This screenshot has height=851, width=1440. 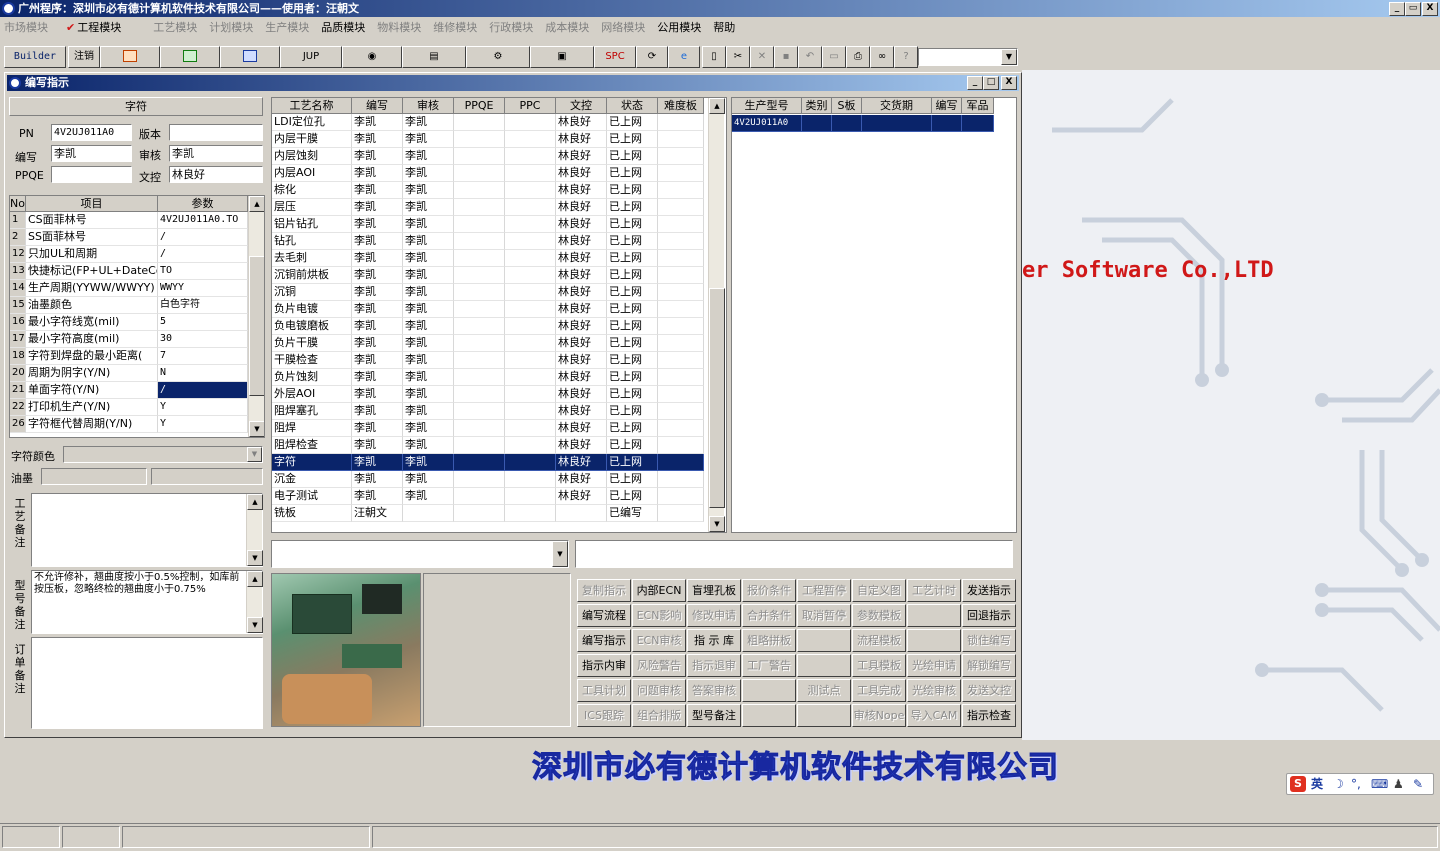 I want to click on action-button-17: ECN审核, so click(x=659, y=640).